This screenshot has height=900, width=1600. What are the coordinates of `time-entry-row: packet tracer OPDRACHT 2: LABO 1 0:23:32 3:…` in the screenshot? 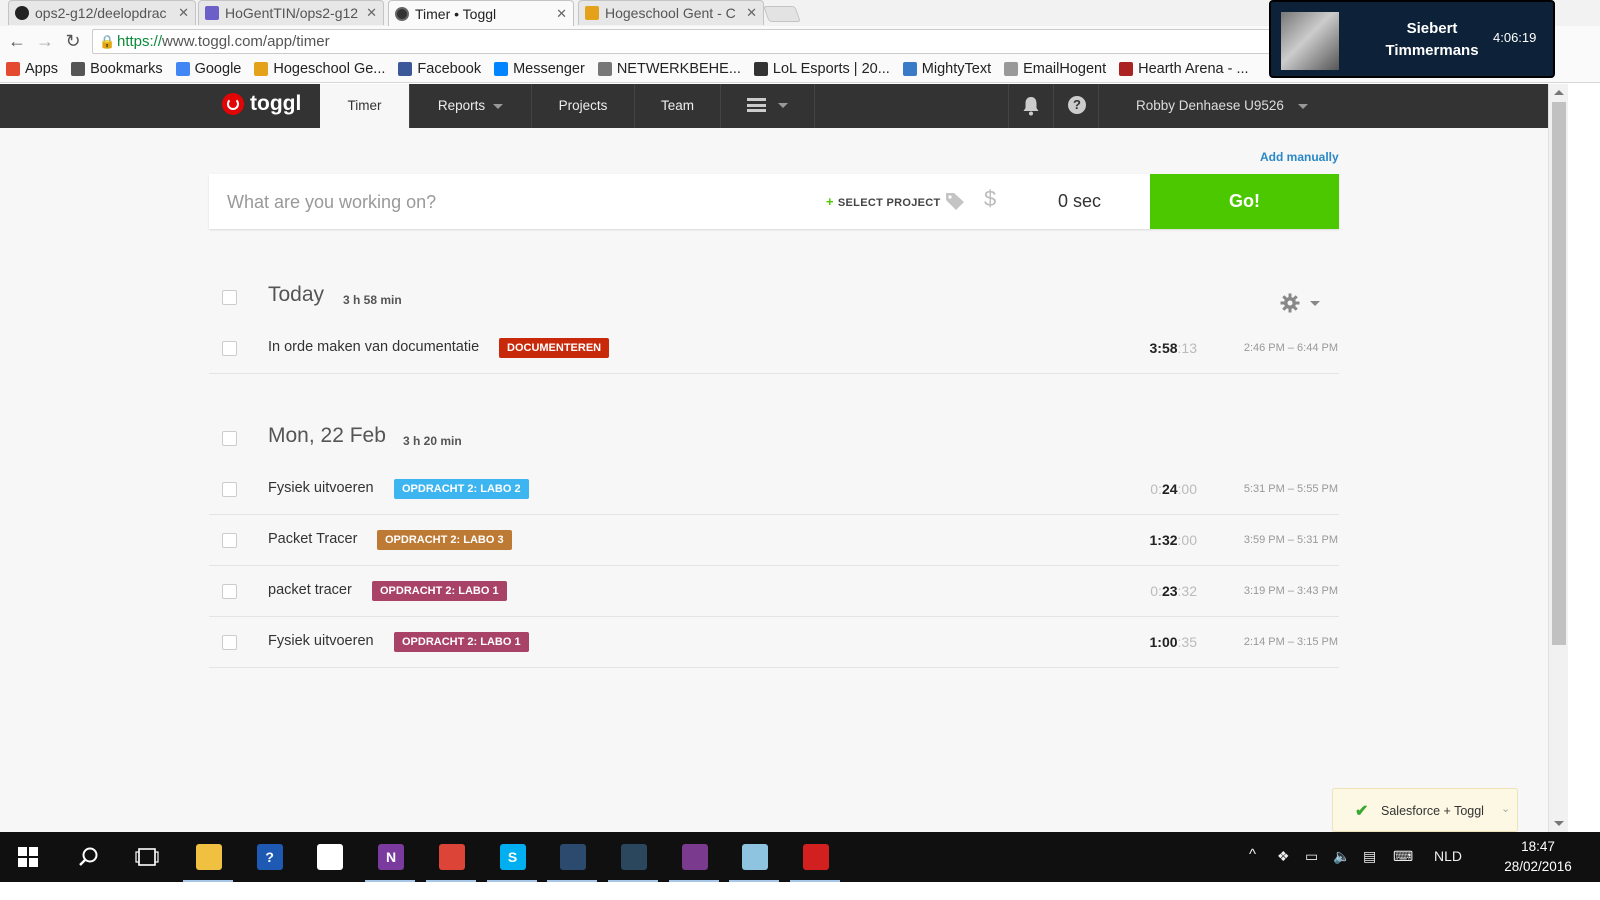 It's located at (774, 591).